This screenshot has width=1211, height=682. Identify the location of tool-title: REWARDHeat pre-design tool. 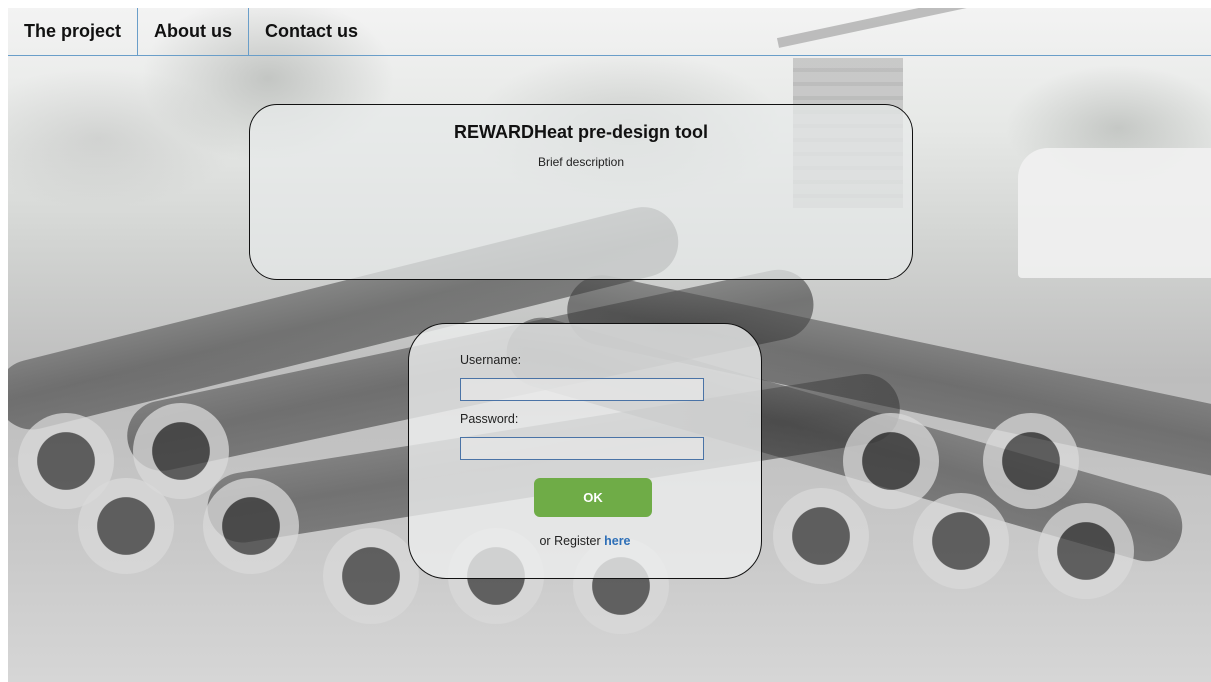
(580, 132).